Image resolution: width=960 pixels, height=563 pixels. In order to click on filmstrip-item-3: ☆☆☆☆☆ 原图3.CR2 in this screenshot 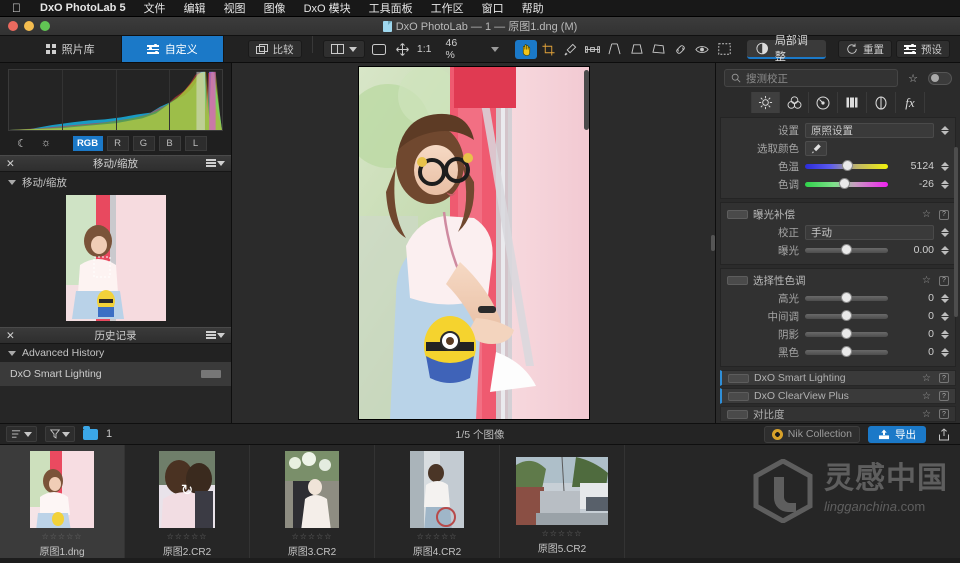, I will do `click(312, 501)`.